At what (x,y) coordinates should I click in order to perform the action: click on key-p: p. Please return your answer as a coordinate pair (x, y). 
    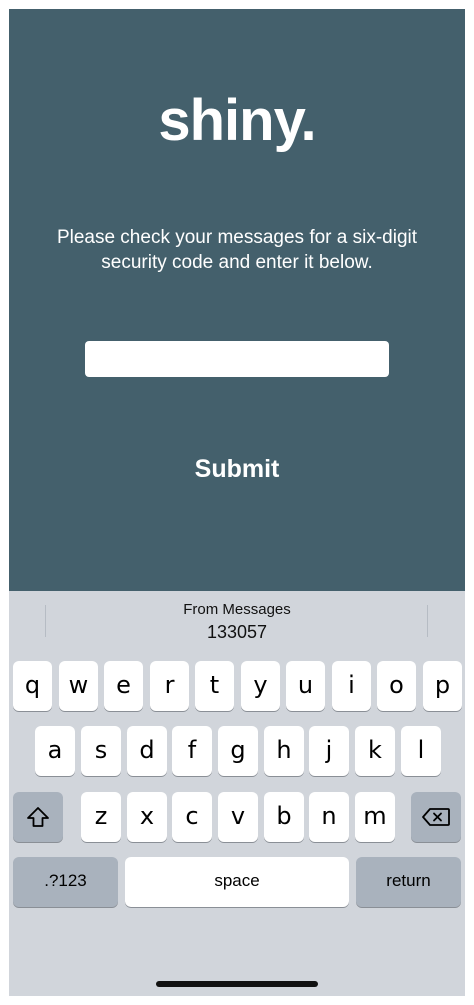
    Looking at the image, I should click on (442, 686).